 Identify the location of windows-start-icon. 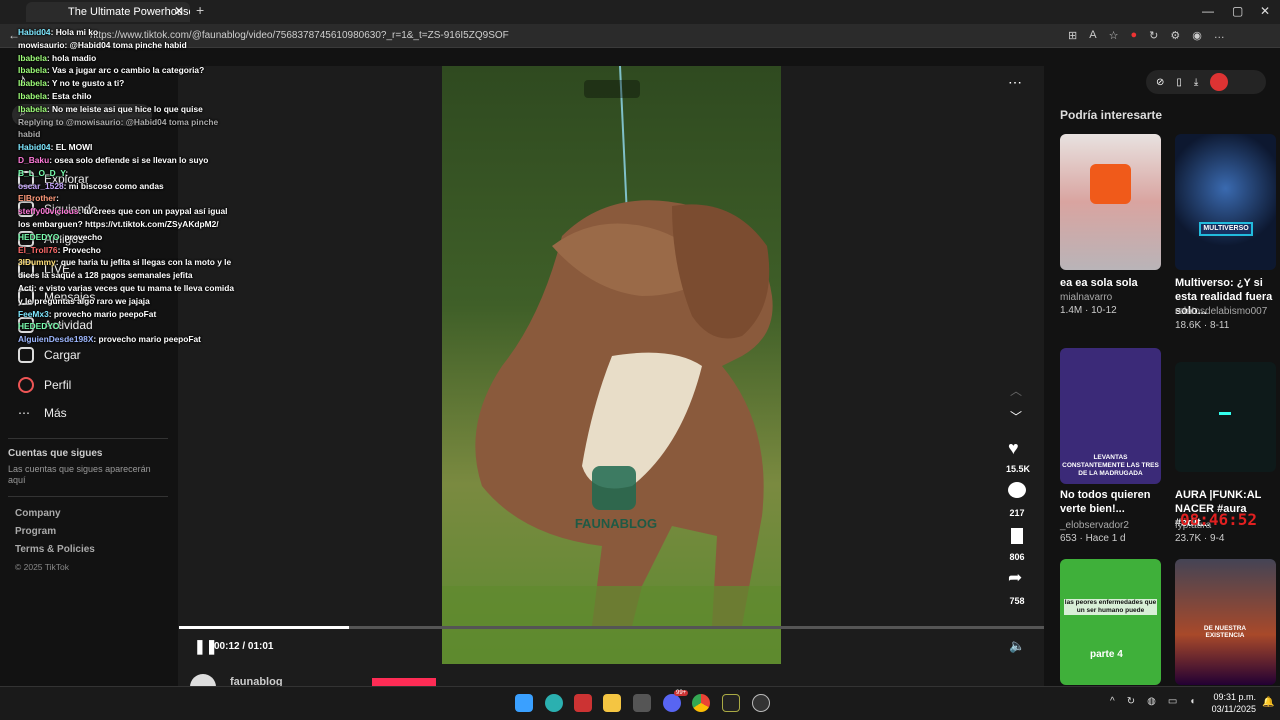
(524, 703).